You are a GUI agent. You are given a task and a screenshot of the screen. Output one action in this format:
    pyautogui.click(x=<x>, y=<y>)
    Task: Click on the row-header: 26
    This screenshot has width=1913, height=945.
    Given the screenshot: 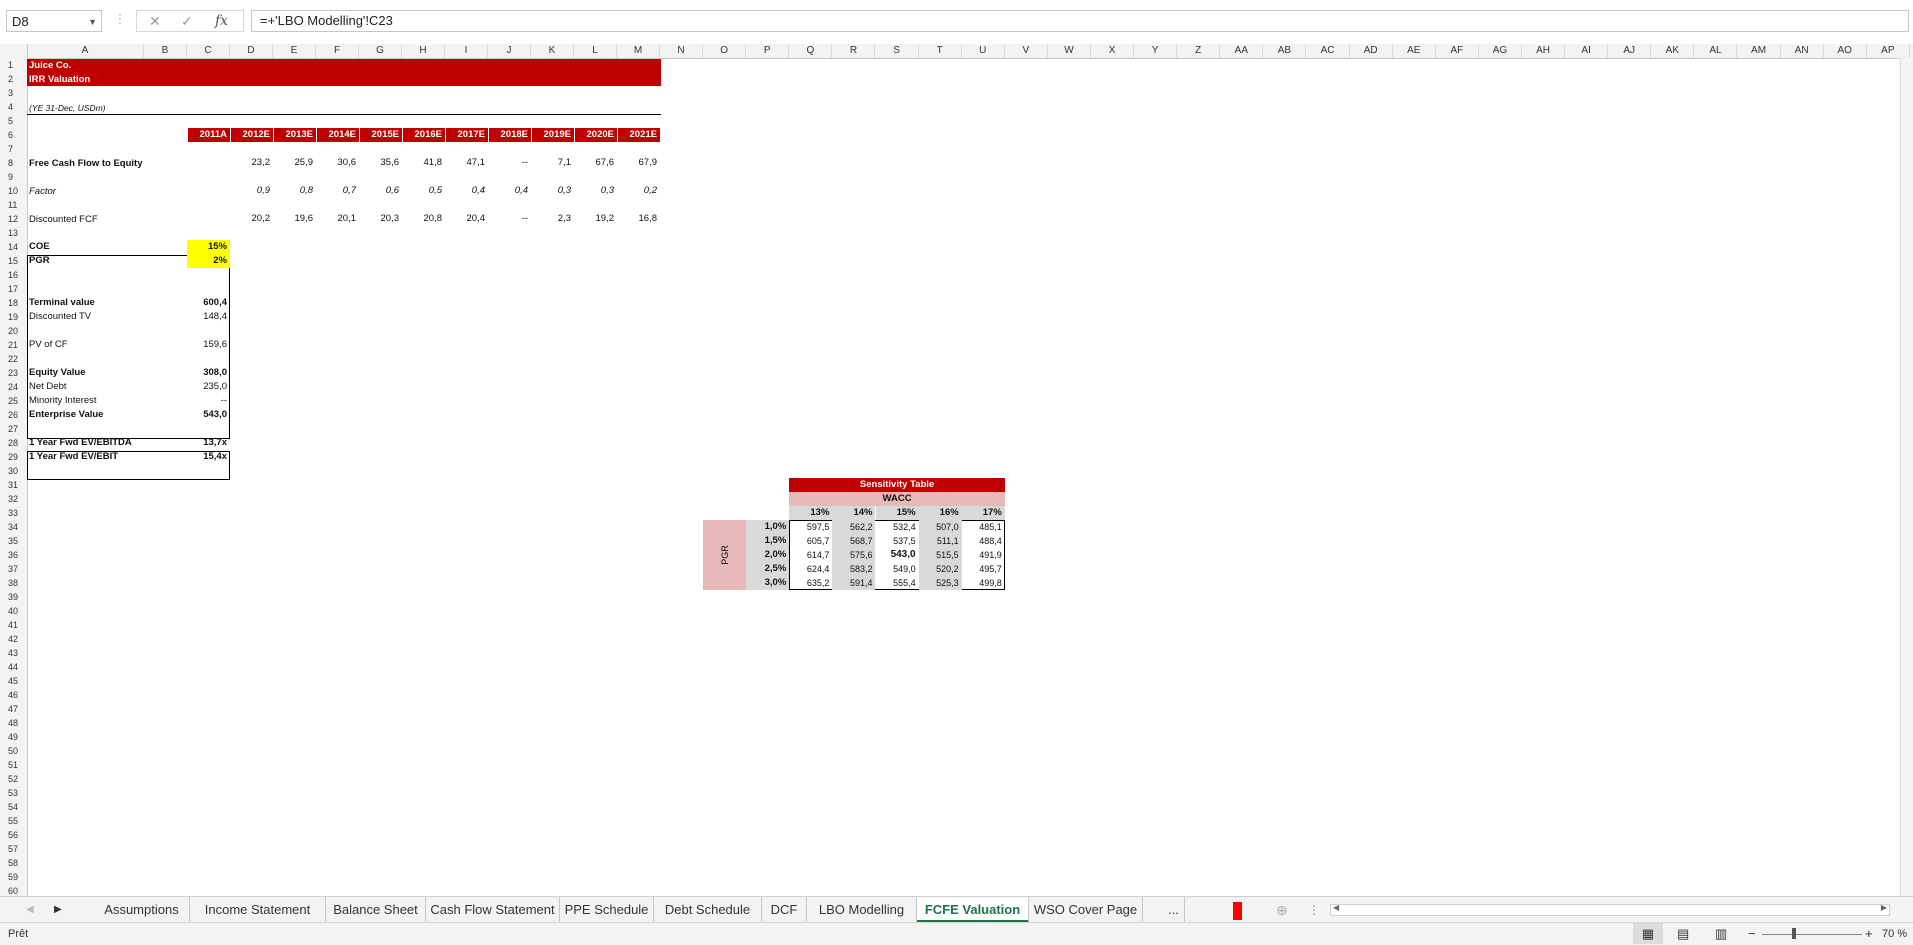 What is the action you would take?
    pyautogui.click(x=13, y=415)
    